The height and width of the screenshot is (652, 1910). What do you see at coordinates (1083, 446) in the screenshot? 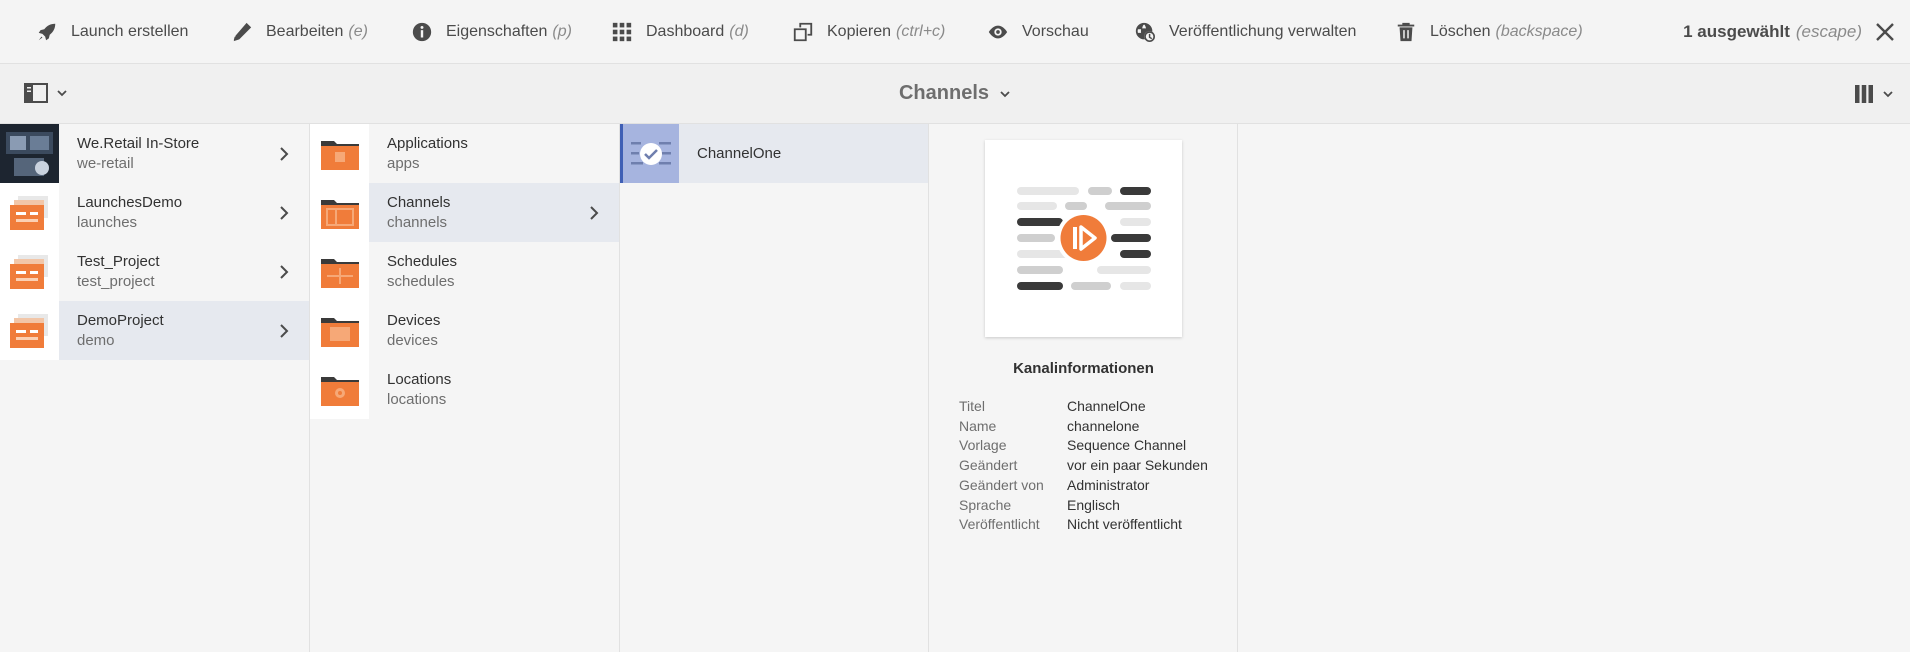
I see `meta-row: Vorlage Sequence Channel` at bounding box center [1083, 446].